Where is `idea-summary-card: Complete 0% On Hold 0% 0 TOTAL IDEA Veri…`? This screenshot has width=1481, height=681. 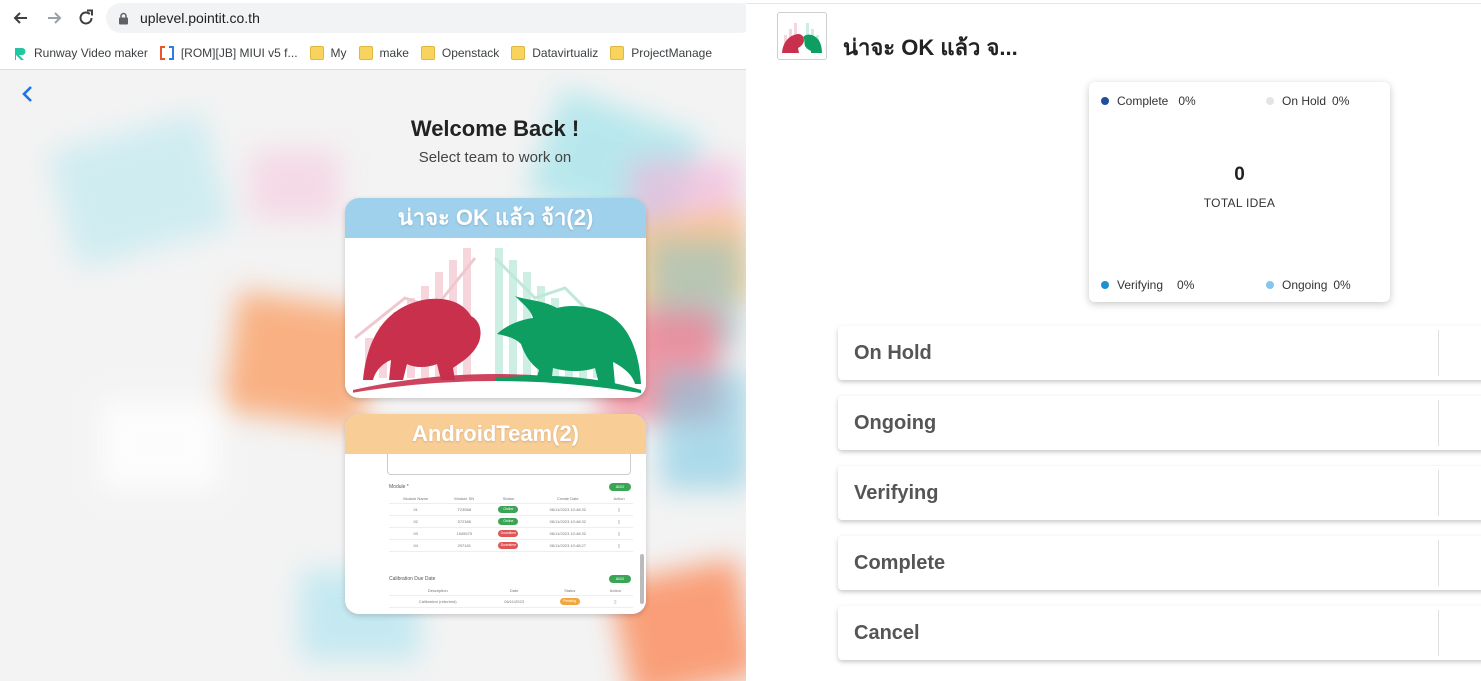
idea-summary-card: Complete 0% On Hold 0% 0 TOTAL IDEA Veri… is located at coordinates (1239, 192).